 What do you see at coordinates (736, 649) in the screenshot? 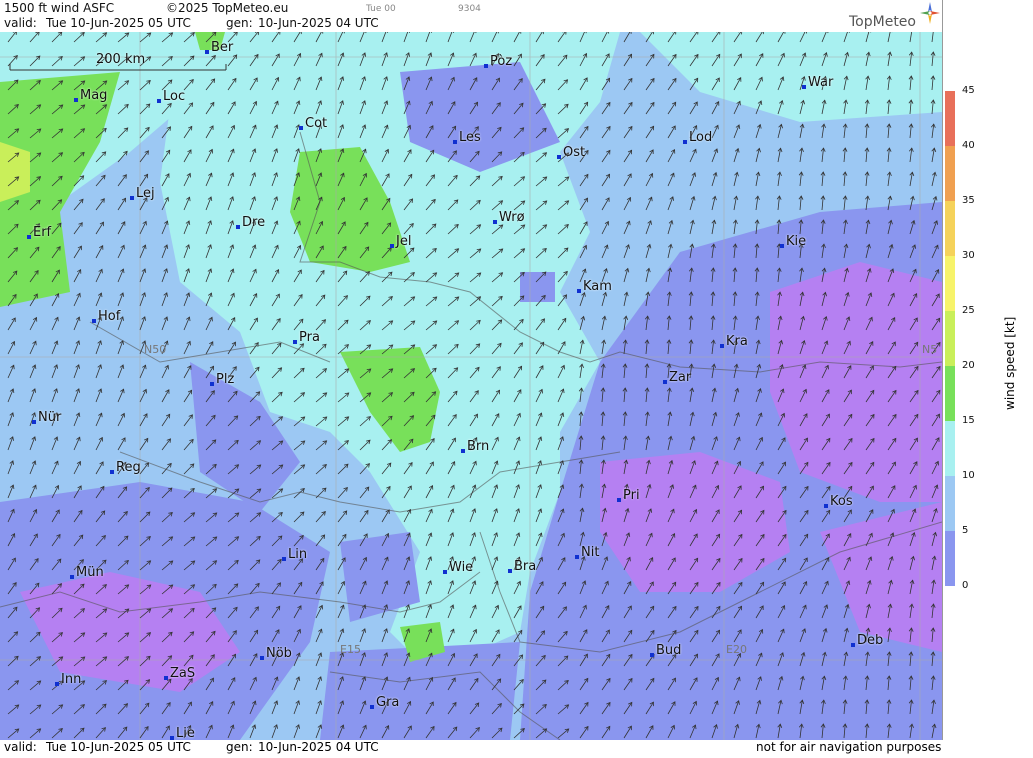
I see `city-label: E20` at bounding box center [736, 649].